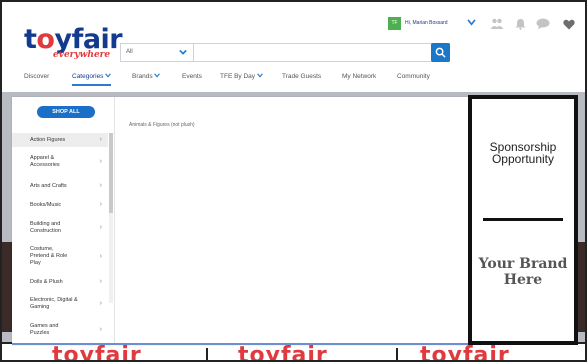 The image size is (587, 362). What do you see at coordinates (111, 173) in the screenshot?
I see `scrollbar-thumb` at bounding box center [111, 173].